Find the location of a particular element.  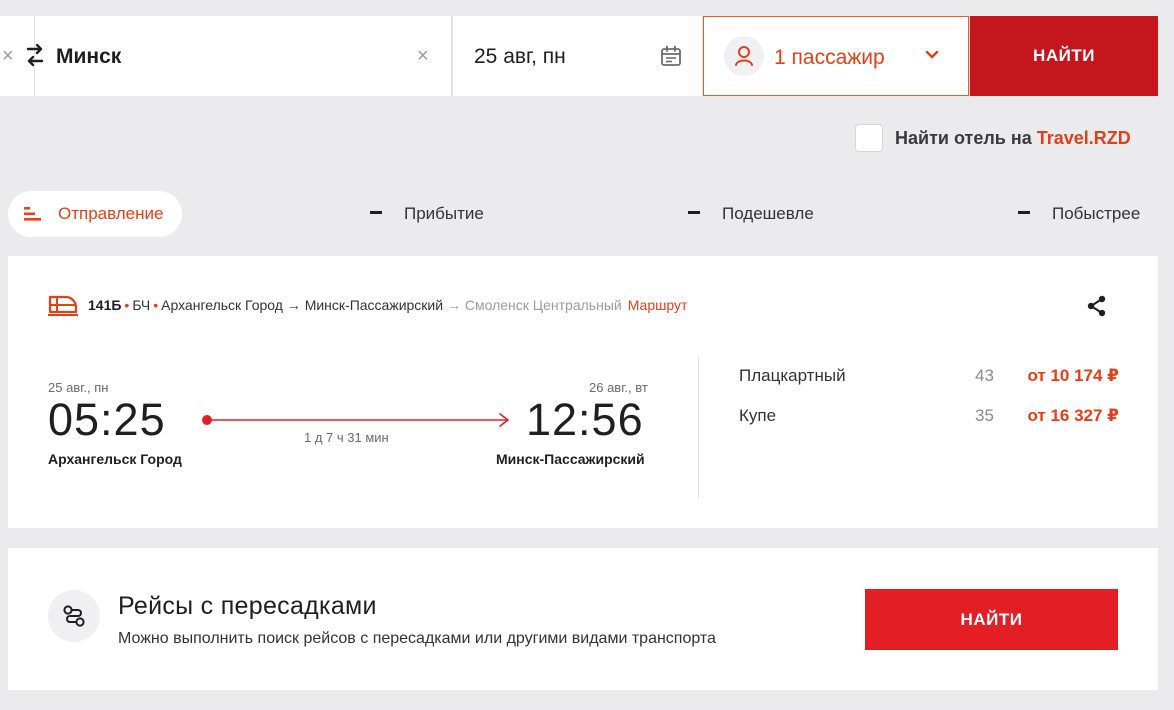

person-icon is located at coordinates (744, 56).